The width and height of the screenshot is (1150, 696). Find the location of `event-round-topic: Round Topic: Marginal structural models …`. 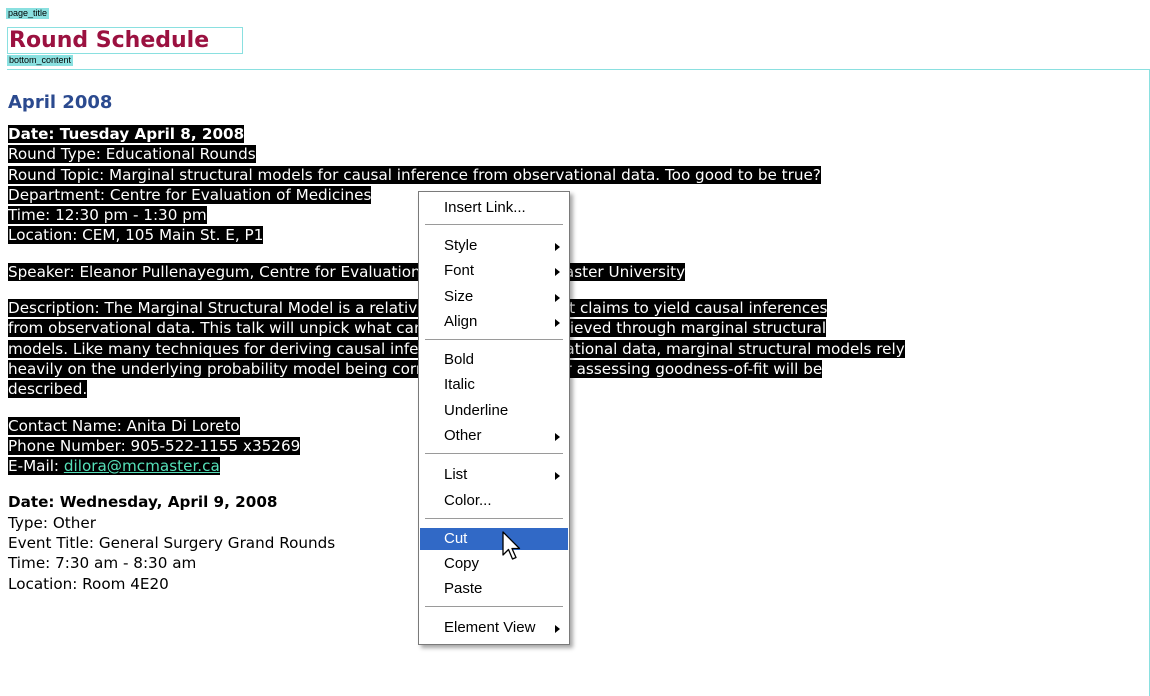

event-round-topic: Round Topic: Marginal structural models … is located at coordinates (414, 174).